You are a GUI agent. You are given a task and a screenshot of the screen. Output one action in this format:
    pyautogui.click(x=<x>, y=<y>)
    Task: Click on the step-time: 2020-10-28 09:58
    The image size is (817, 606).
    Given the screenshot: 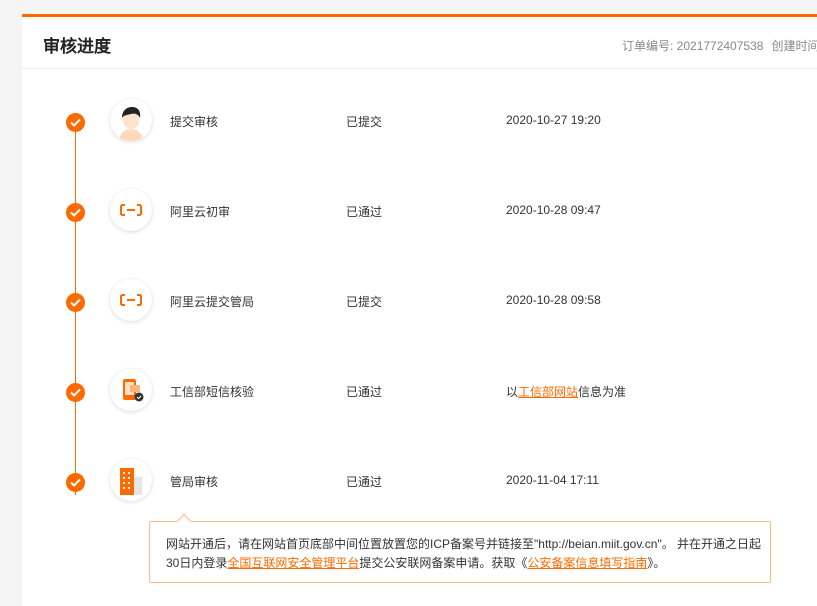 What is the action you would take?
    pyautogui.click(x=553, y=300)
    